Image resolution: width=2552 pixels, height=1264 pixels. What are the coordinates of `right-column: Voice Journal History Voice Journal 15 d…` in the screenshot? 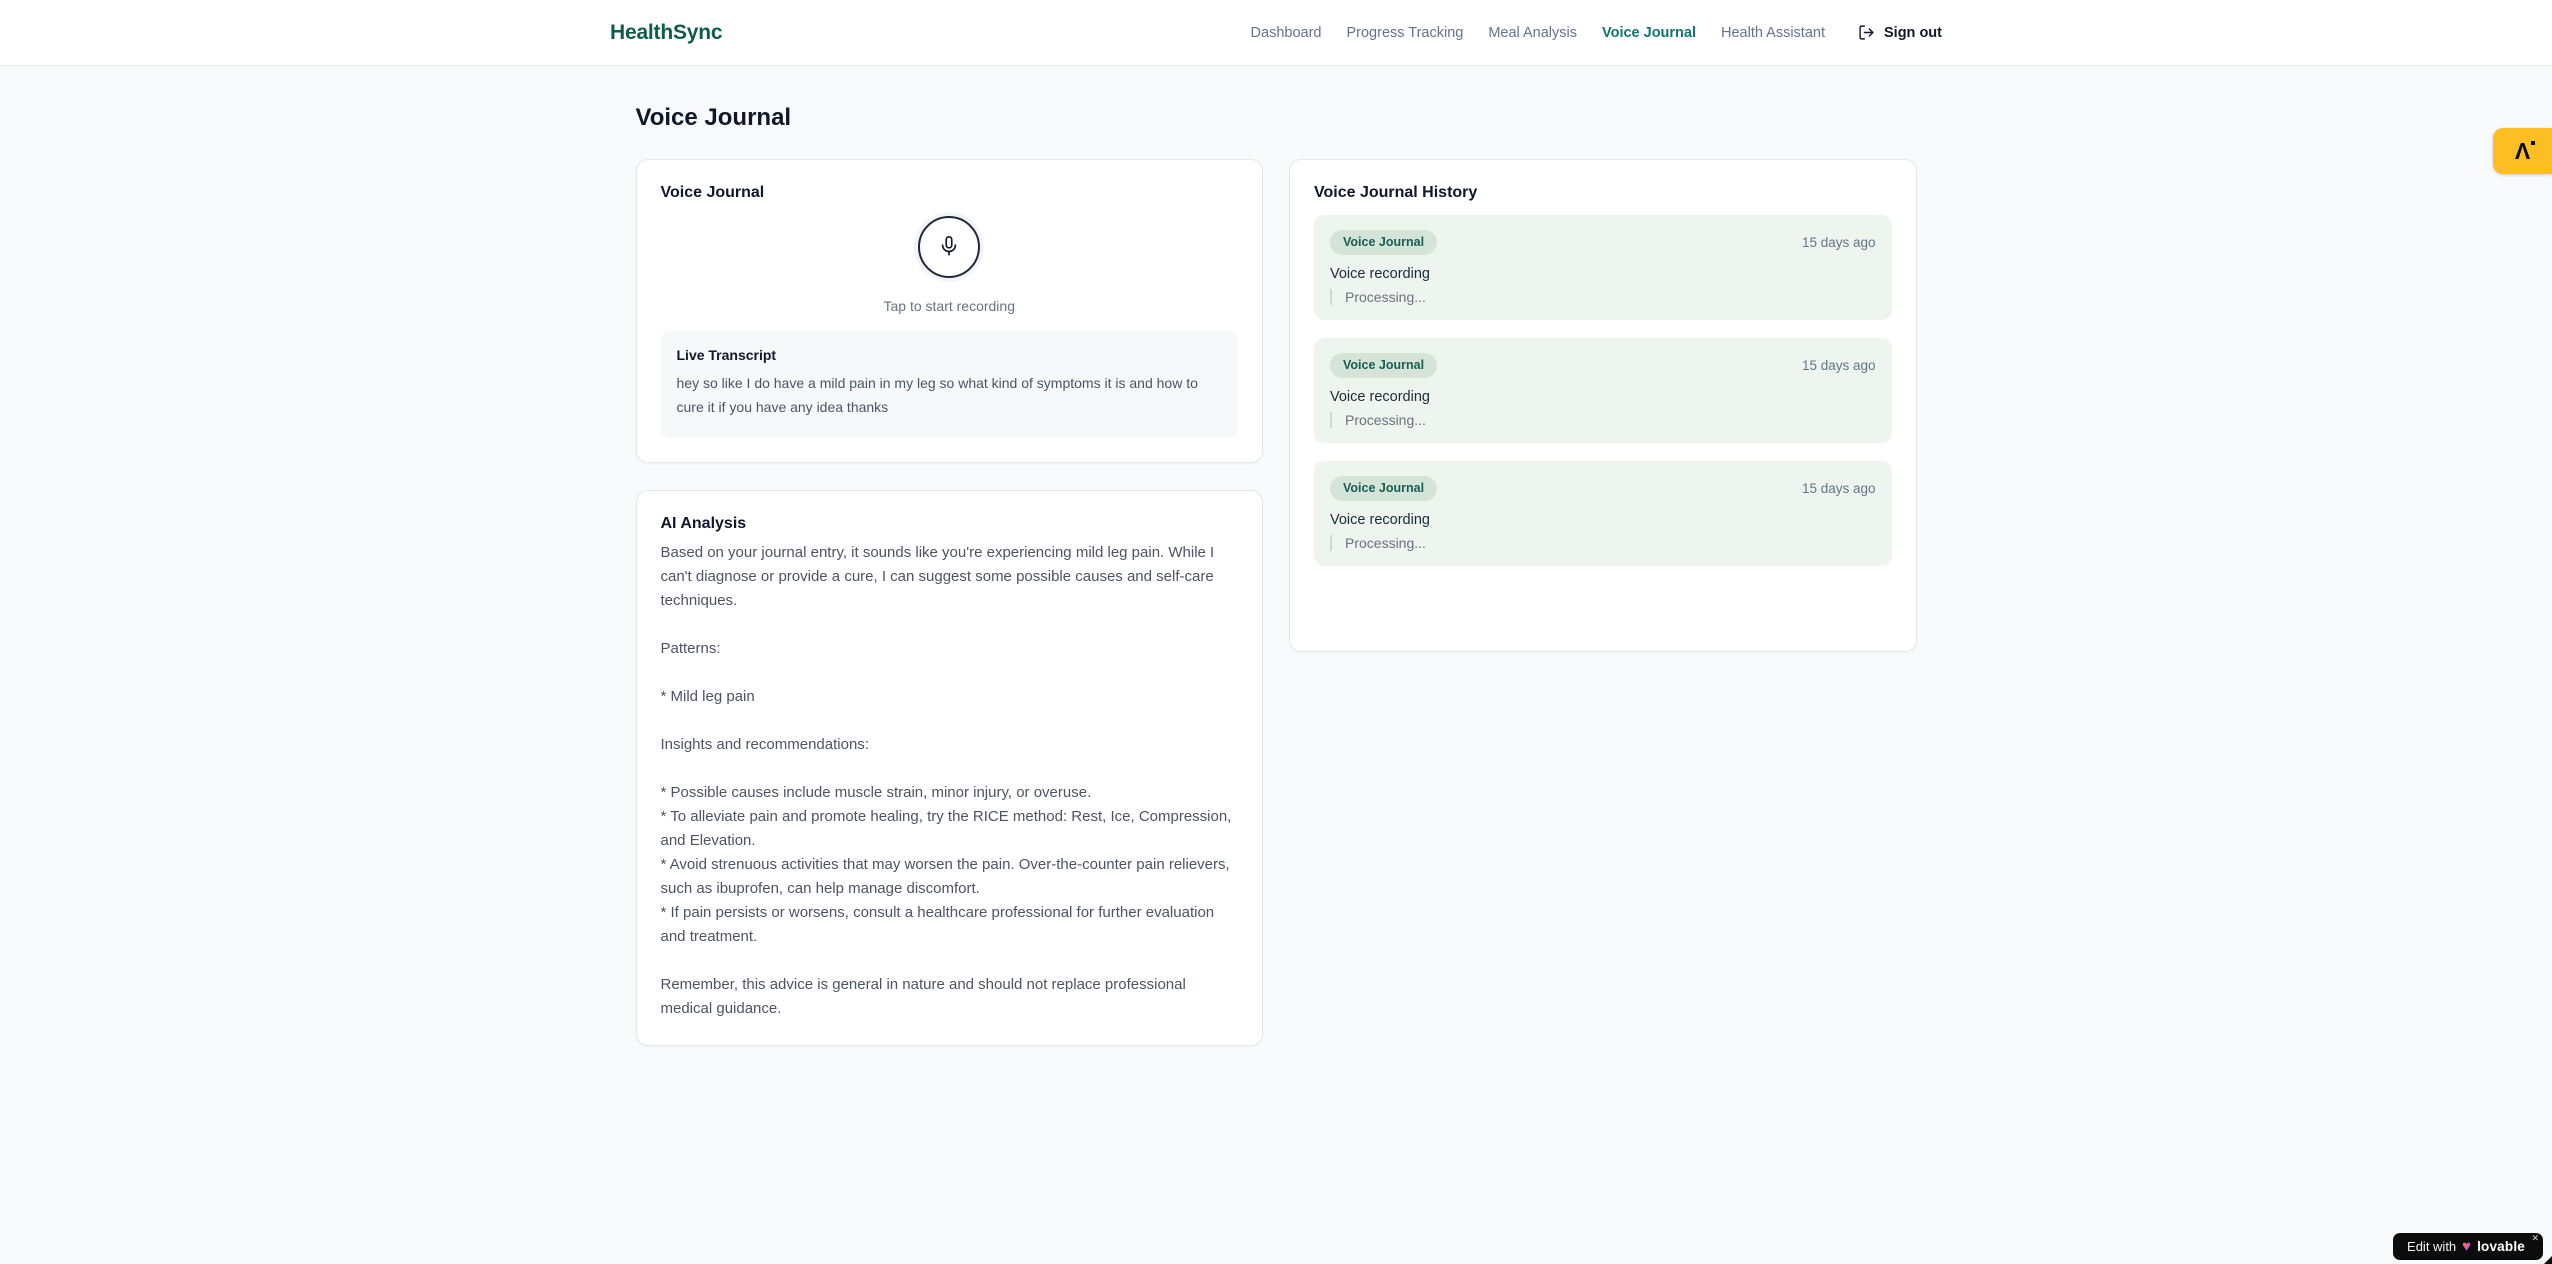 It's located at (1603, 405).